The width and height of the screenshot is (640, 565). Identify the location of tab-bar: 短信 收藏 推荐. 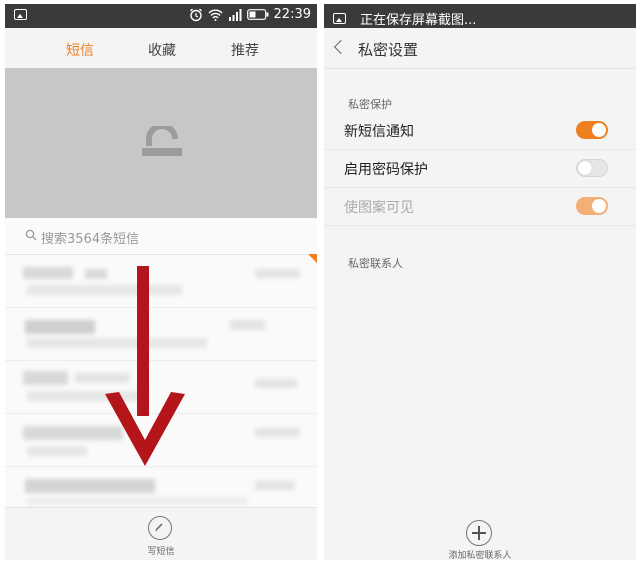
(161, 48).